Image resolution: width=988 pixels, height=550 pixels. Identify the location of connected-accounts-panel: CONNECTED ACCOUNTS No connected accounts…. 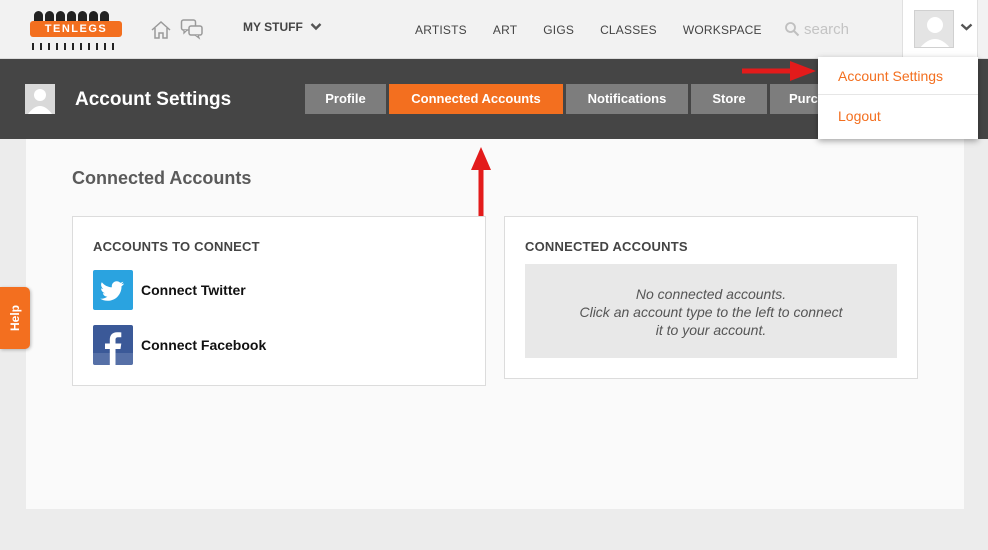
(711, 297).